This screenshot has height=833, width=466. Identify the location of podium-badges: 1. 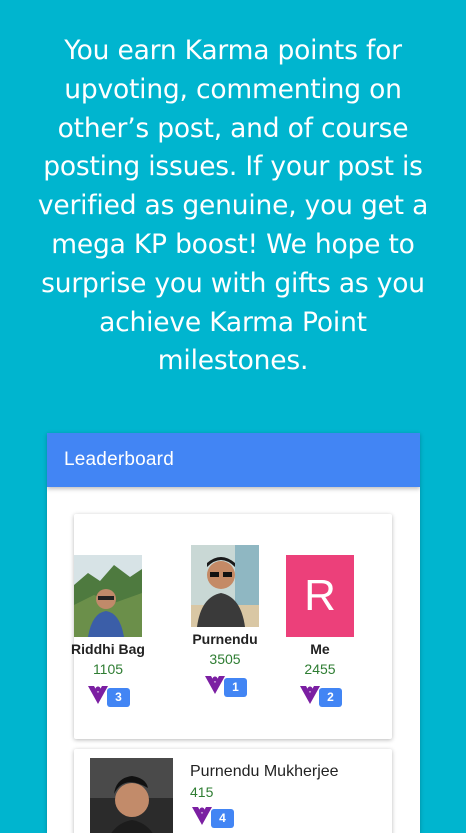
(225, 684).